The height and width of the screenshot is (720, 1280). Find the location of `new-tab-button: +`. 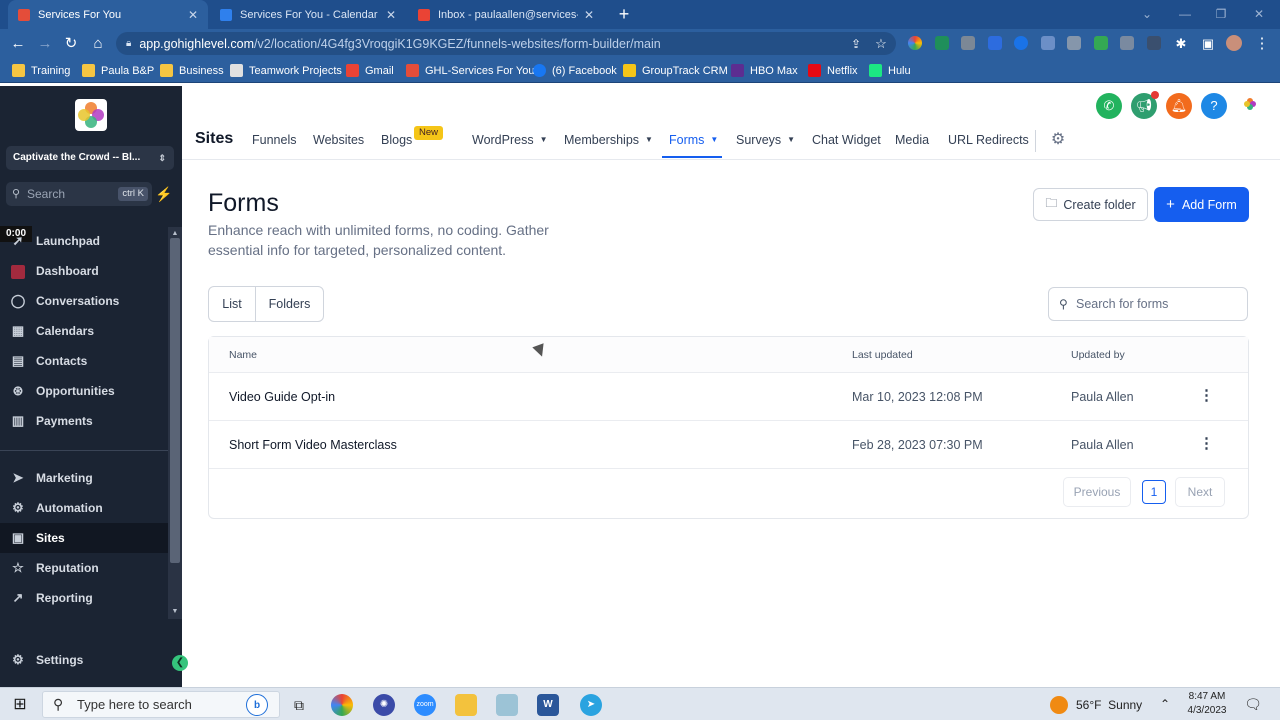

new-tab-button: + is located at coordinates (624, 14).